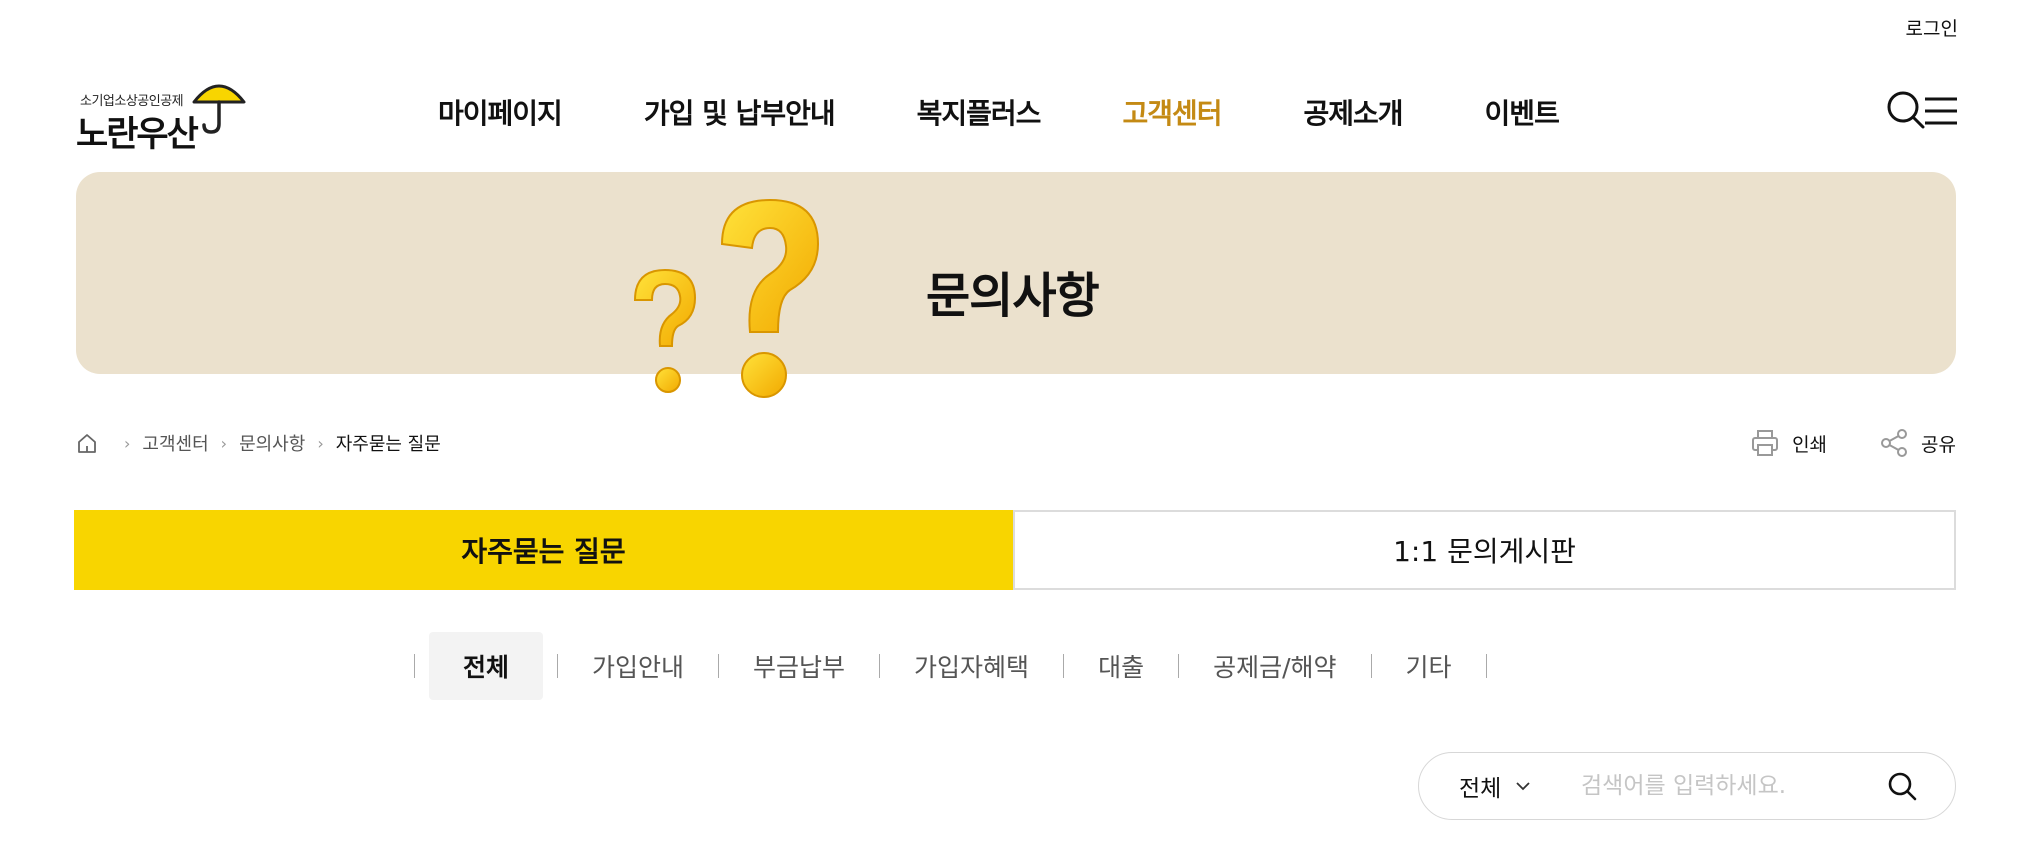  Describe the element at coordinates (638, 666) in the screenshot. I see `category-join-guide: 가입안내` at that location.